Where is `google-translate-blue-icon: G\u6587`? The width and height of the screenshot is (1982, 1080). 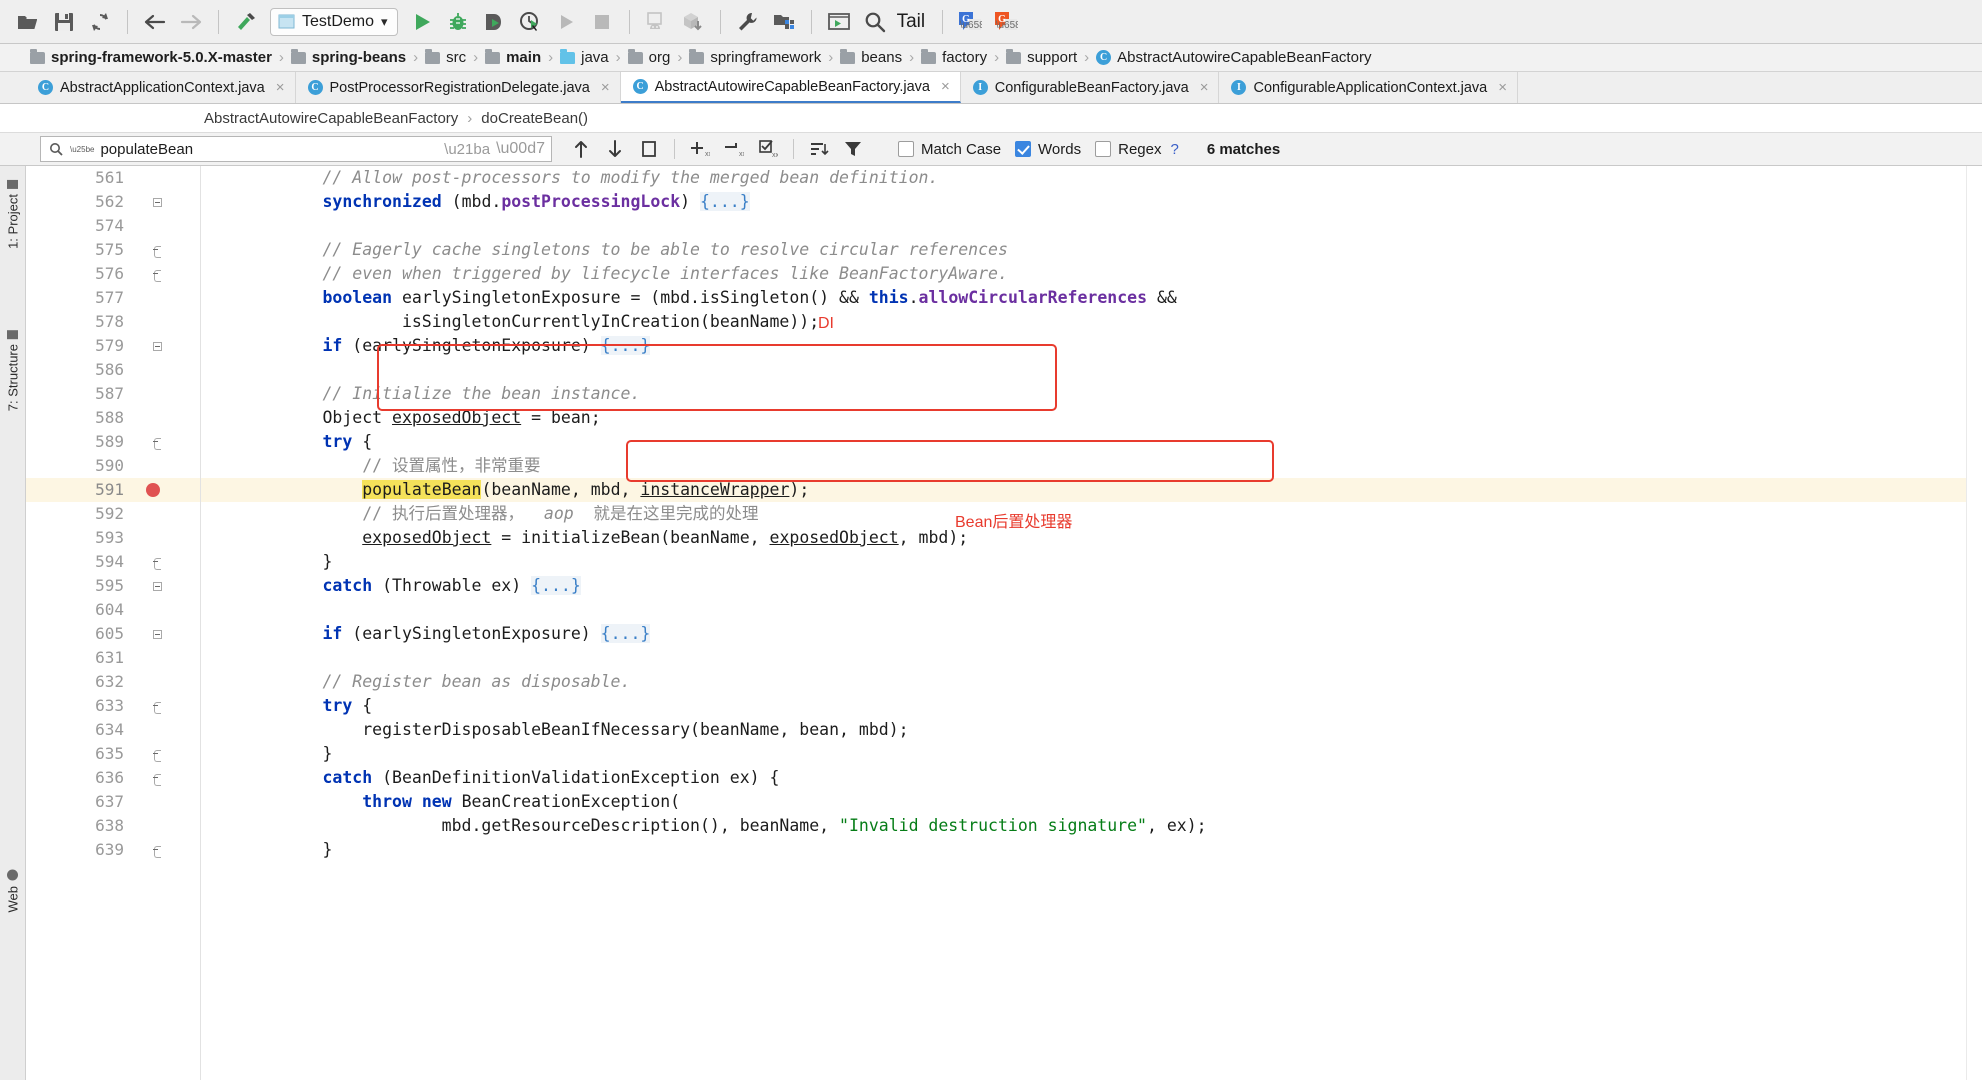
google-translate-blue-icon: G\u6587 is located at coordinates (970, 22).